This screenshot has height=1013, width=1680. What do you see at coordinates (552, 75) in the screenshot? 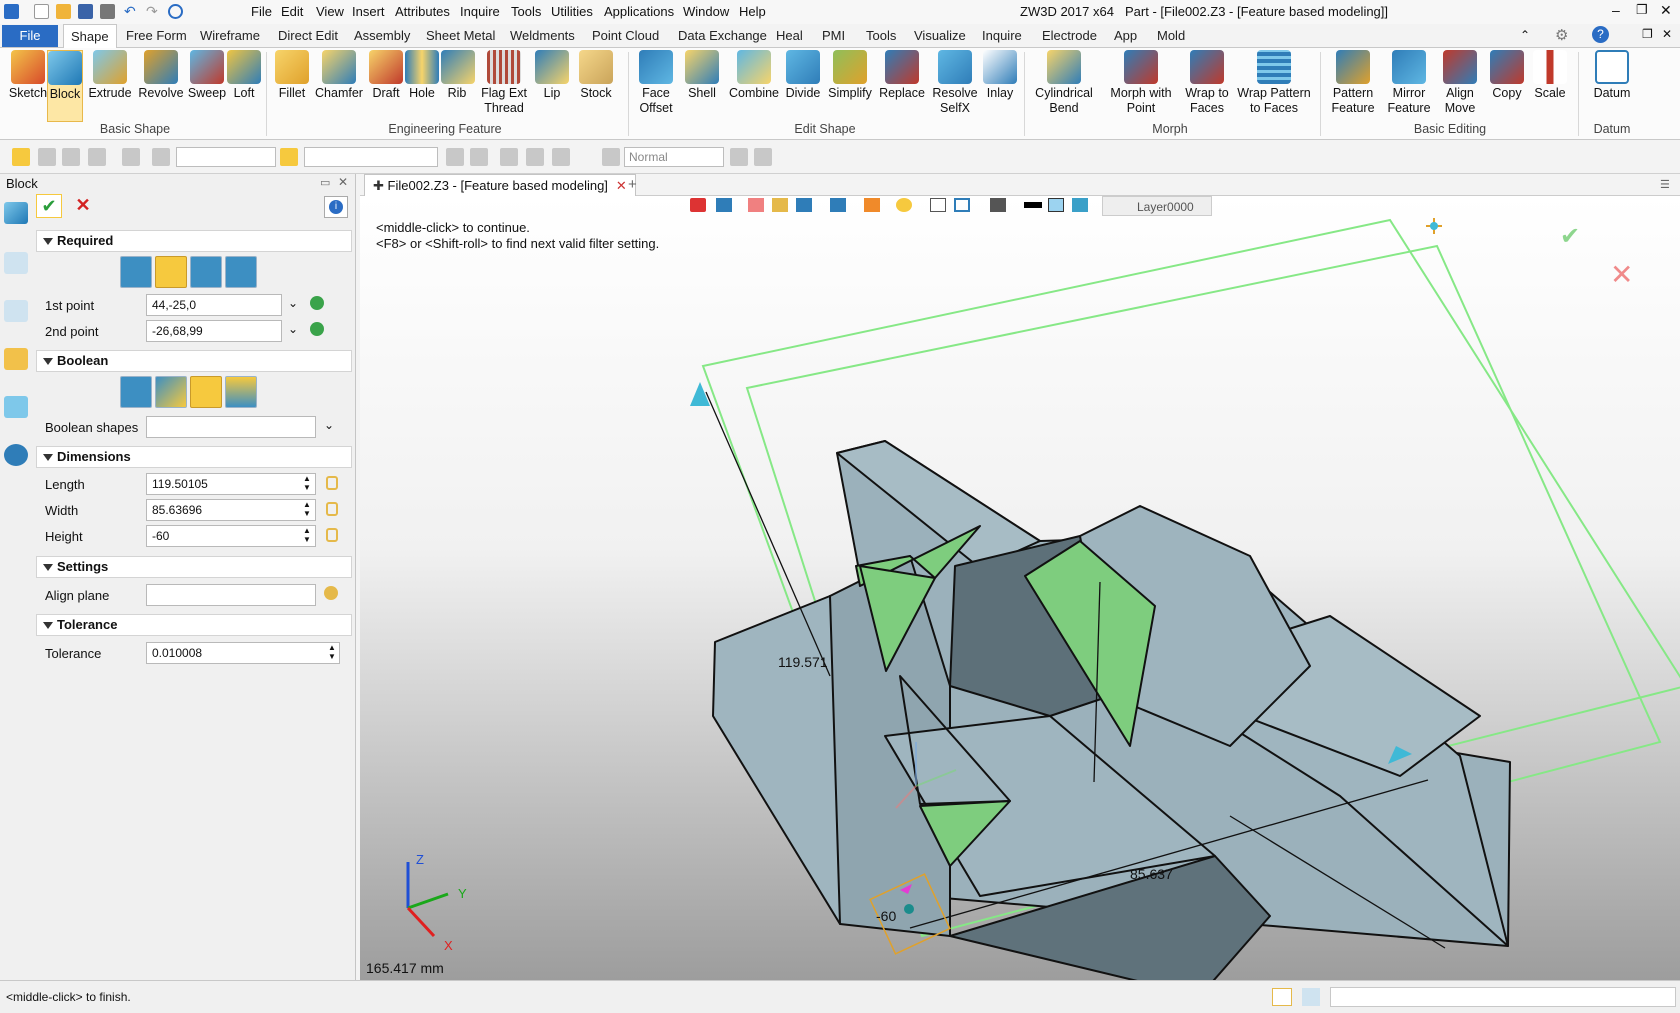
I see `lip-button: Lip` at bounding box center [552, 75].